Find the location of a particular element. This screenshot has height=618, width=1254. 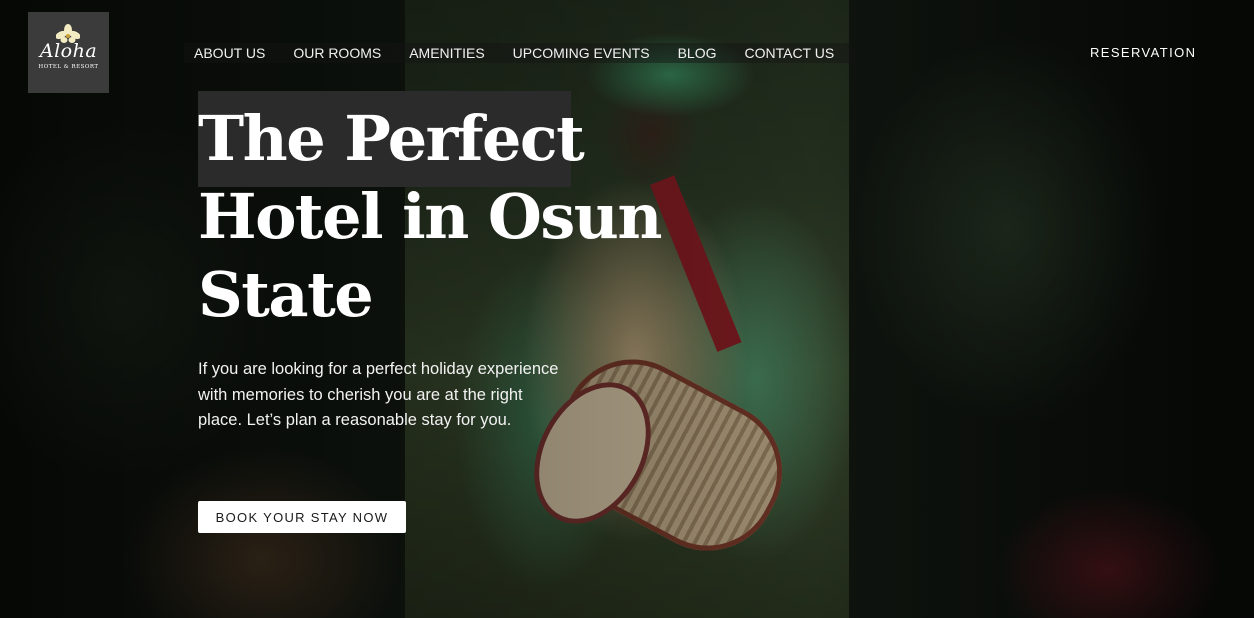

nav-item-our-rooms: OUR ROOMS is located at coordinates (337, 53).